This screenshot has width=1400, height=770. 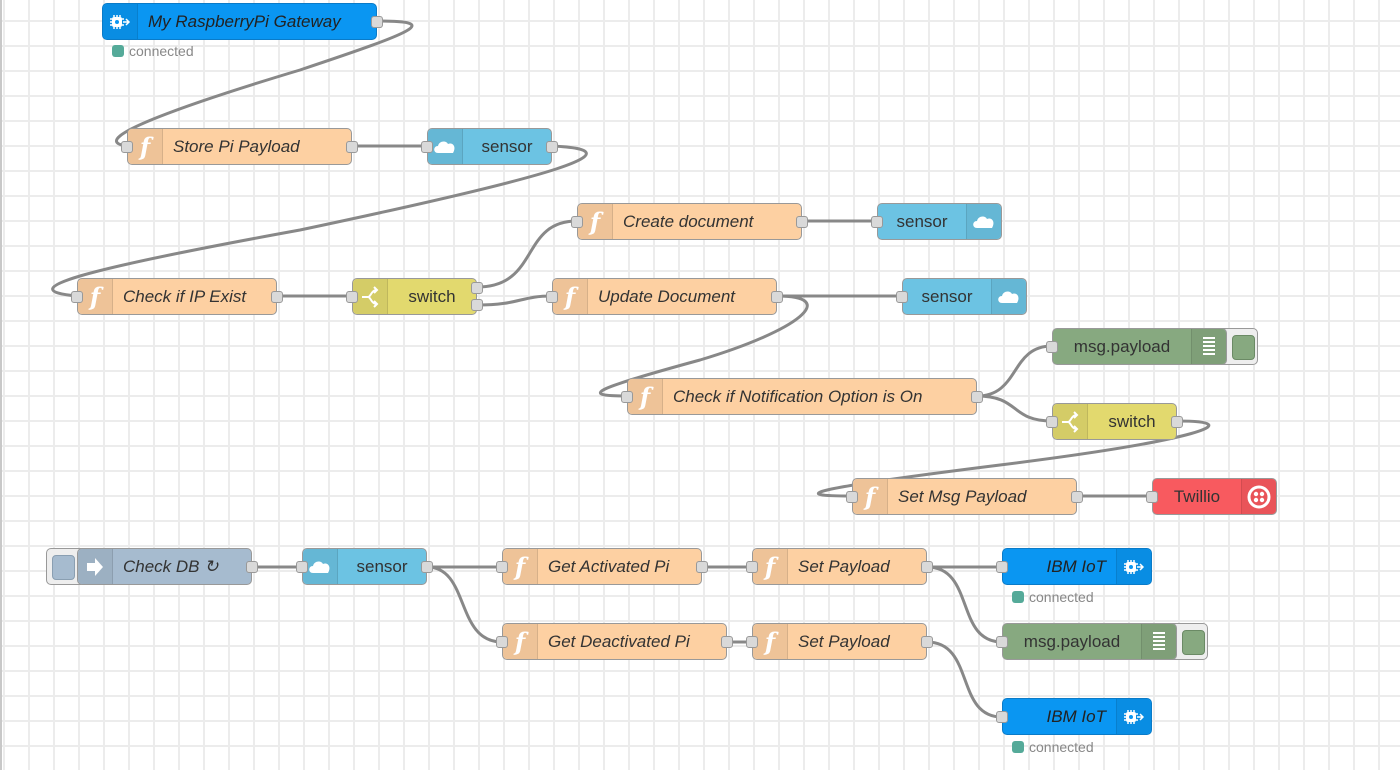 What do you see at coordinates (236, 146) in the screenshot?
I see `node-label: Store Pi Payload` at bounding box center [236, 146].